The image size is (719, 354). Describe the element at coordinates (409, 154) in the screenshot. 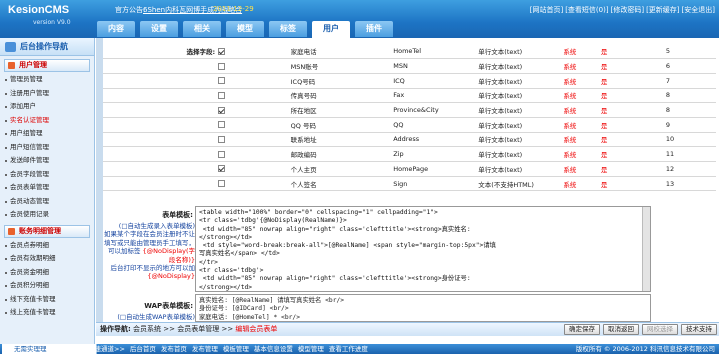

I see `field-row: 邮政编码 Zip 单行文本(text) 系统是 11` at that location.